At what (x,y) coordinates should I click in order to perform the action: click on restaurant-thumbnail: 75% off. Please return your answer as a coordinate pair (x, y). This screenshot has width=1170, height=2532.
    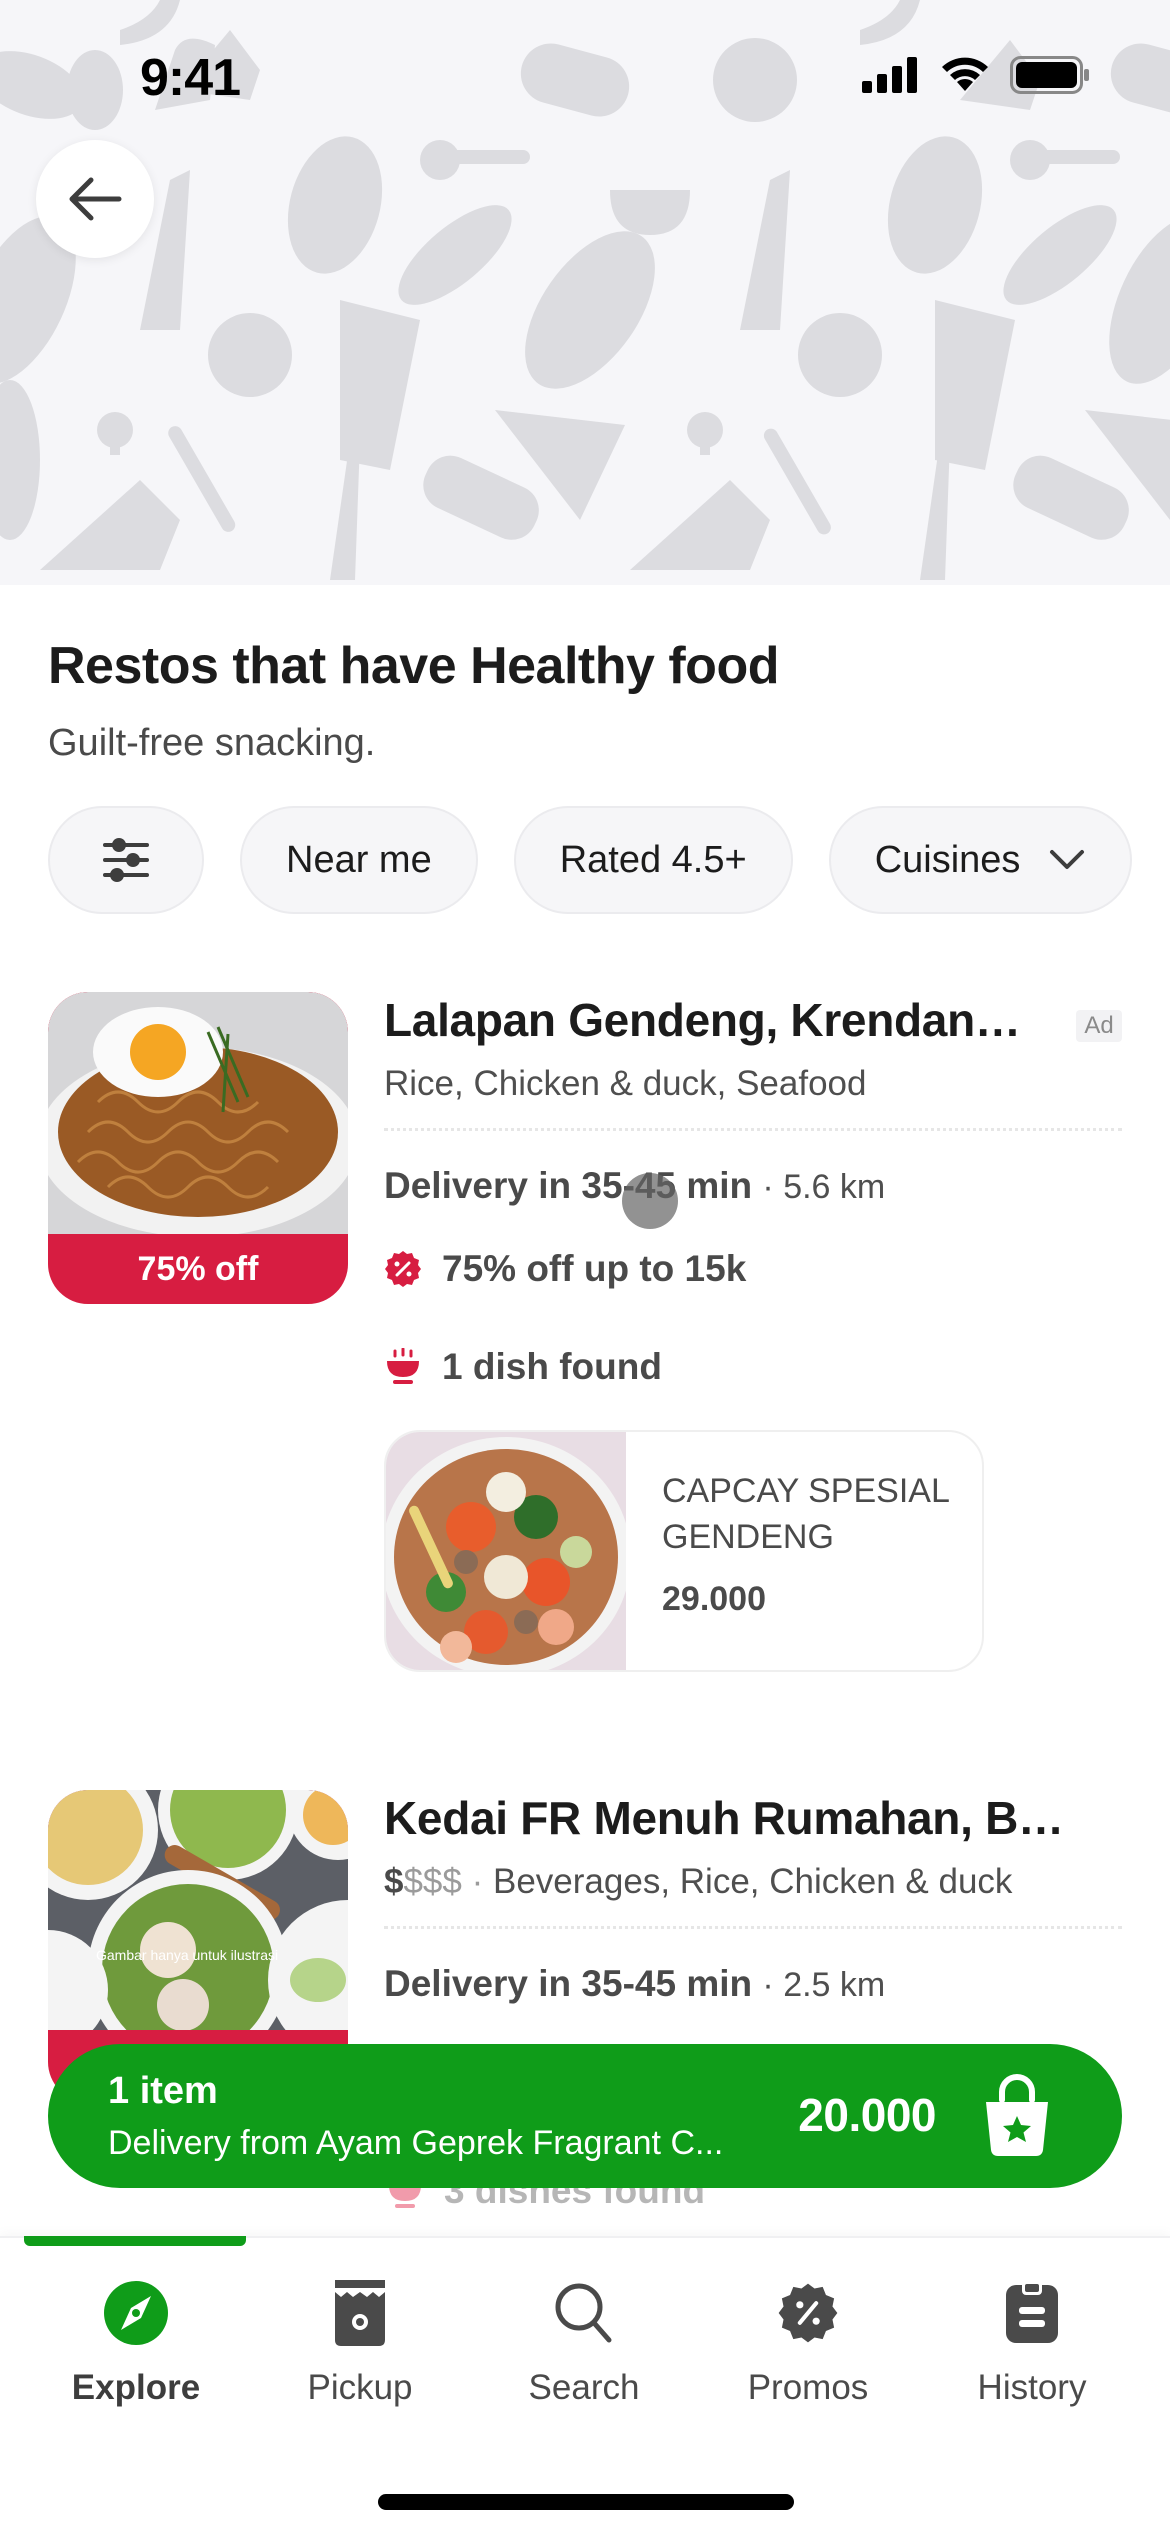
    Looking at the image, I should click on (198, 1148).